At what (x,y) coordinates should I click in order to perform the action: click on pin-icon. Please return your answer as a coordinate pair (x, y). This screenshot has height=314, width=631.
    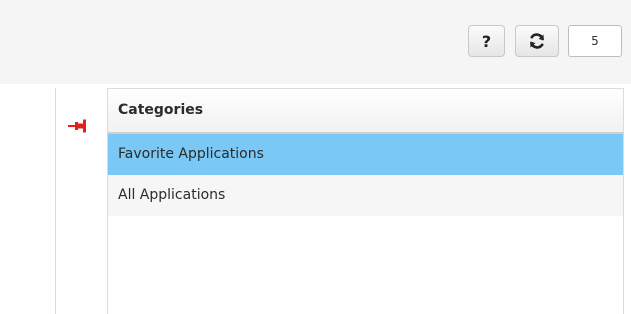
    Looking at the image, I should click on (78, 126).